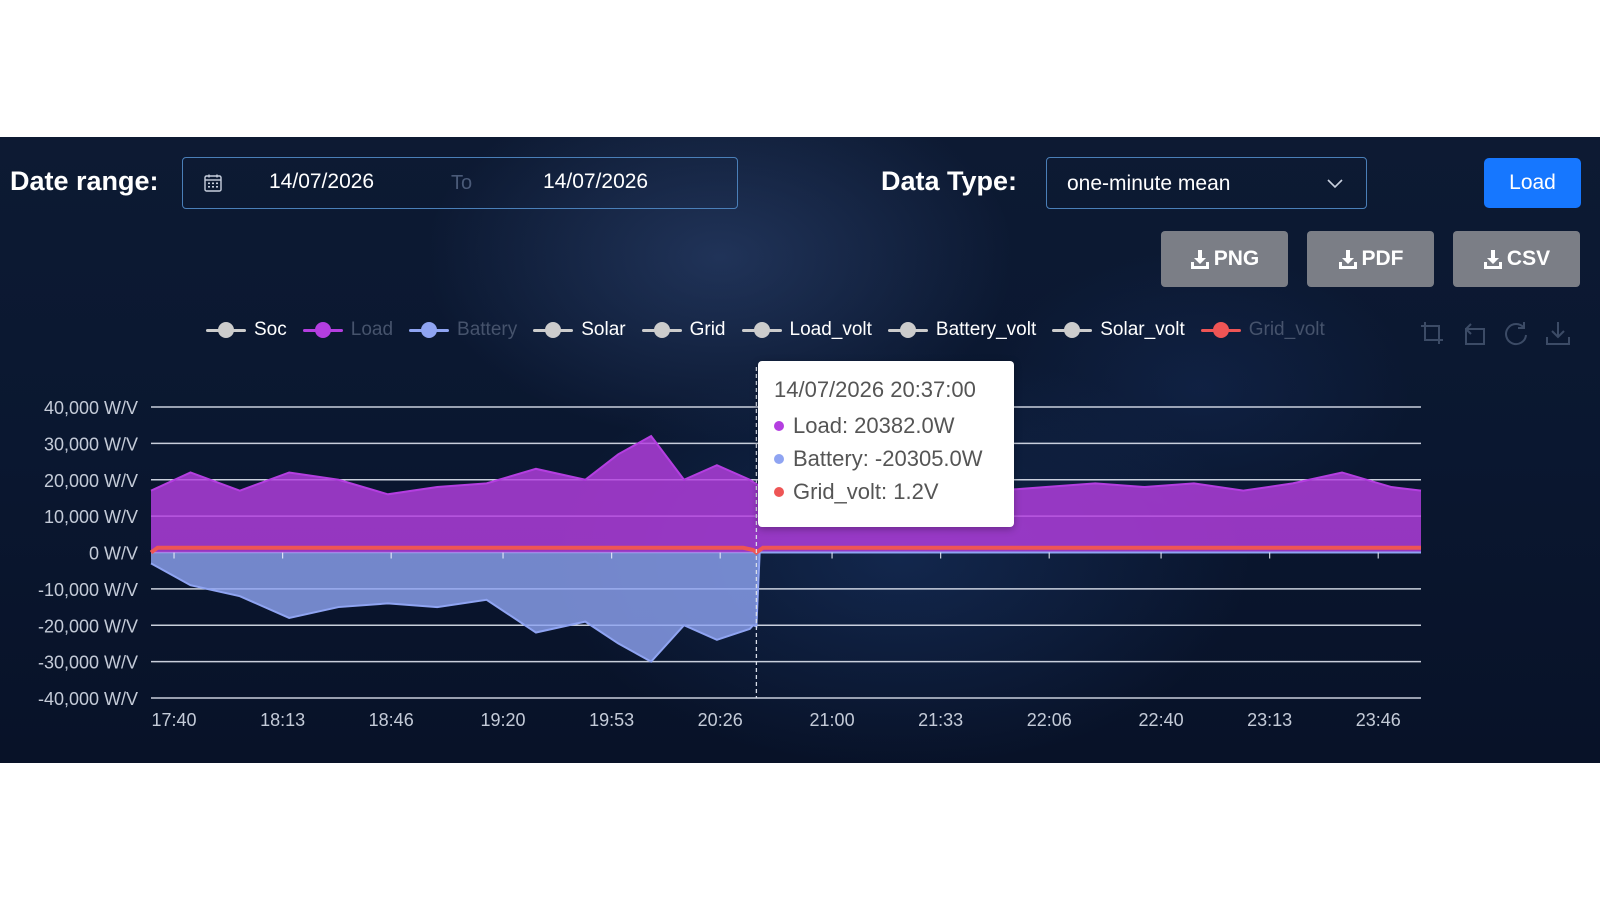 This screenshot has width=1600, height=900. What do you see at coordinates (1378, 720) in the screenshot?
I see `x-tick-label: 23:46` at bounding box center [1378, 720].